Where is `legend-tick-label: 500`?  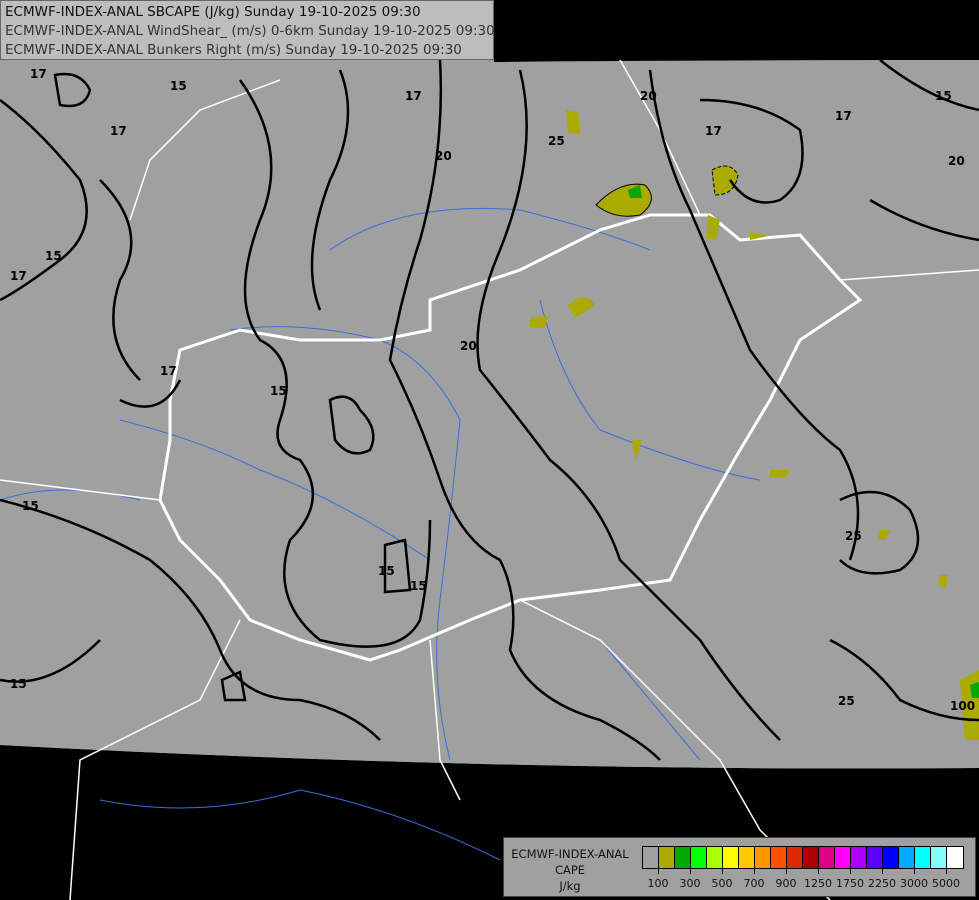
legend-tick-label: 500 is located at coordinates (722, 883).